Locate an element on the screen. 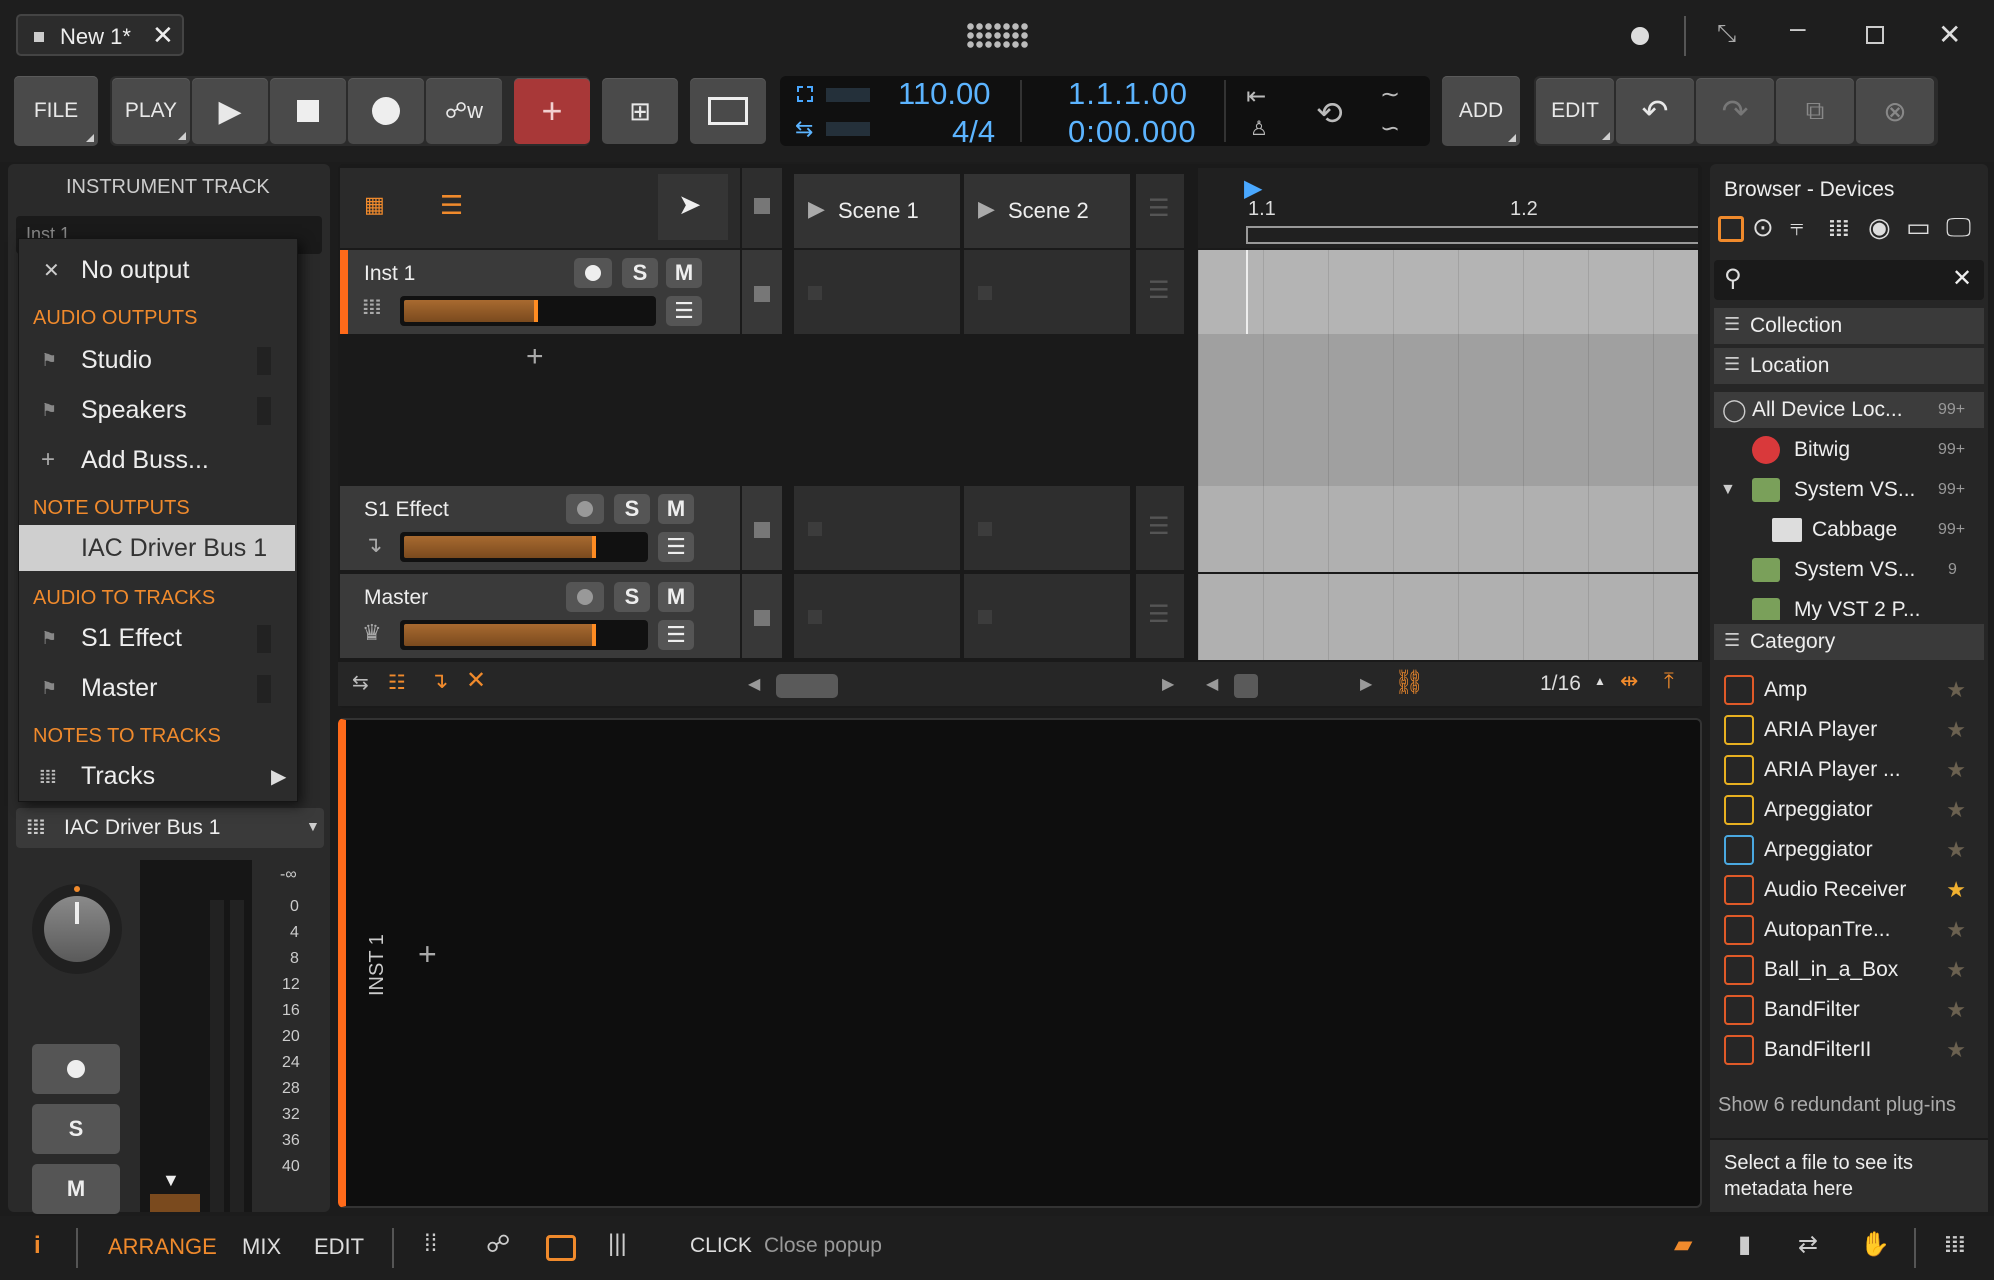 The width and height of the screenshot is (1994, 1280). clear-search-icon: ✕ is located at coordinates (1962, 278).